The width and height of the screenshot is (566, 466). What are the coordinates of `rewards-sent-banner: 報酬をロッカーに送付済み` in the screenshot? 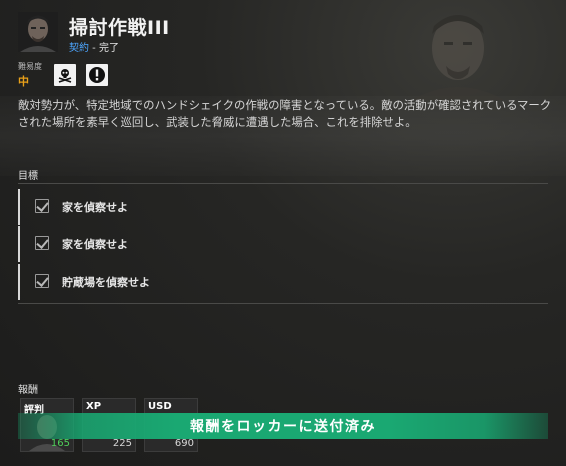 It's located at (283, 426).